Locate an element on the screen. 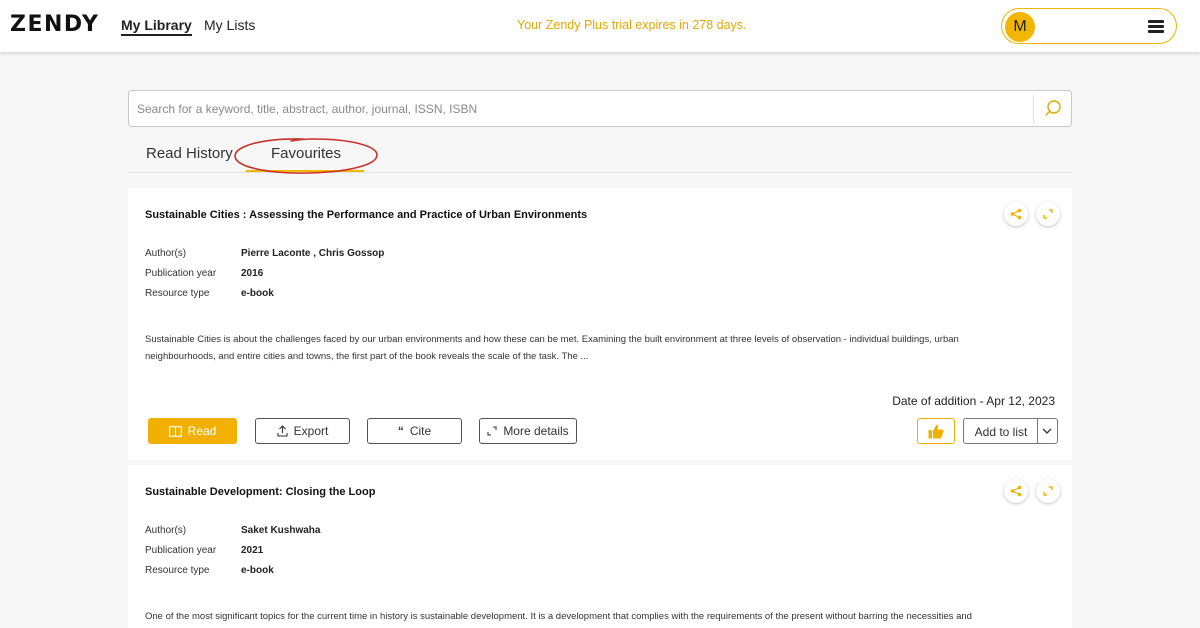 This screenshot has height=628, width=1200. cite-label: Cite is located at coordinates (420, 431).